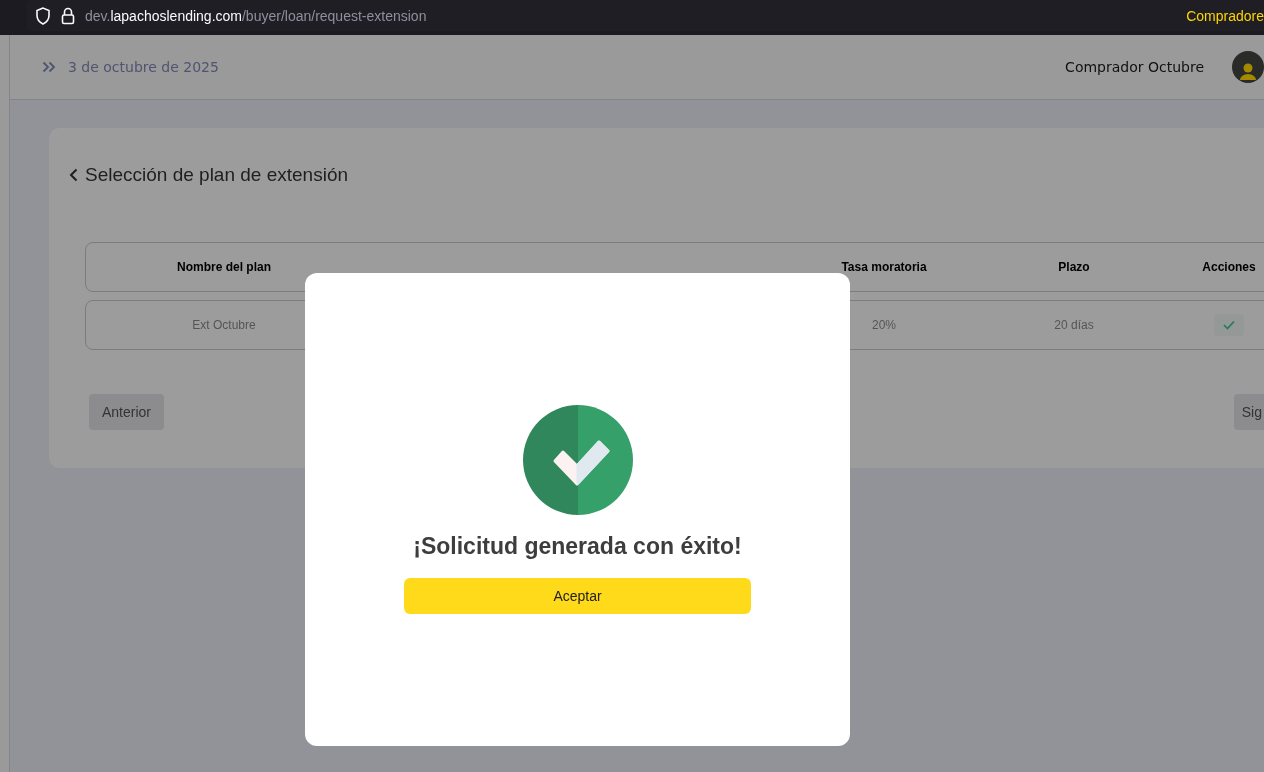 The image size is (1264, 772). Describe the element at coordinates (256, 15) in the screenshot. I see `address-url: dev.lapachoslending.com/buyer/loan/request-extension` at that location.